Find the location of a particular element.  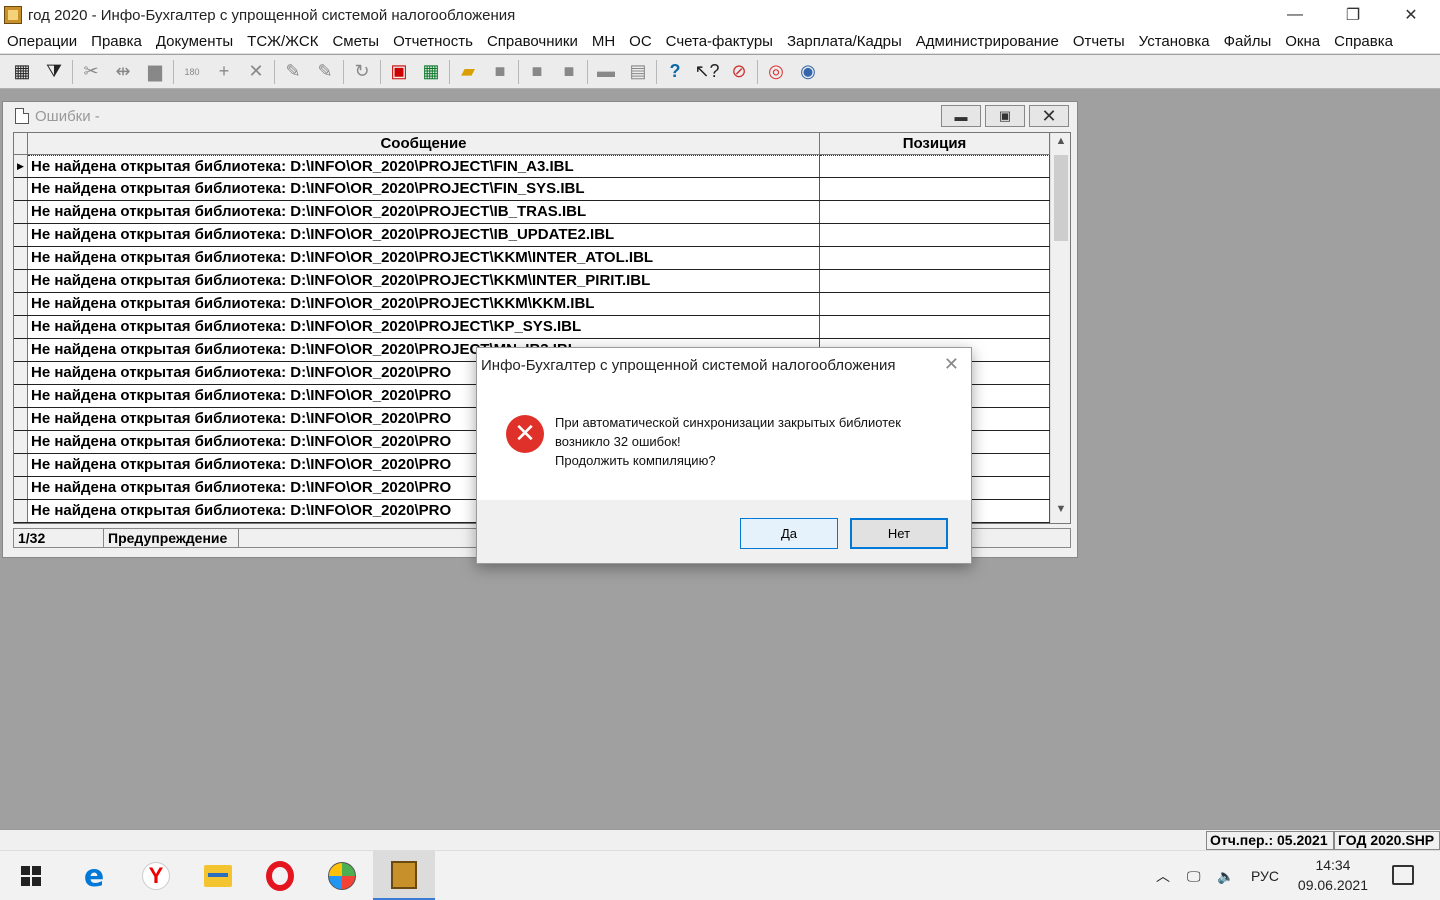

start-button is located at coordinates (31, 875).